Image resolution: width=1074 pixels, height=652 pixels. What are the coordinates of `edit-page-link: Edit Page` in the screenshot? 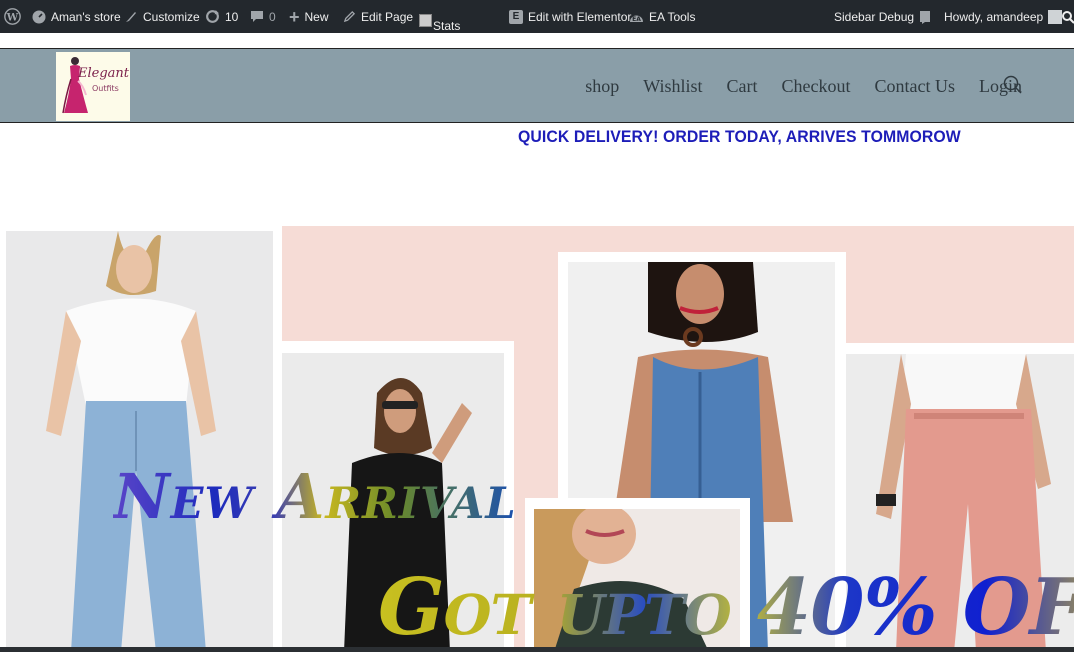 It's located at (378, 16).